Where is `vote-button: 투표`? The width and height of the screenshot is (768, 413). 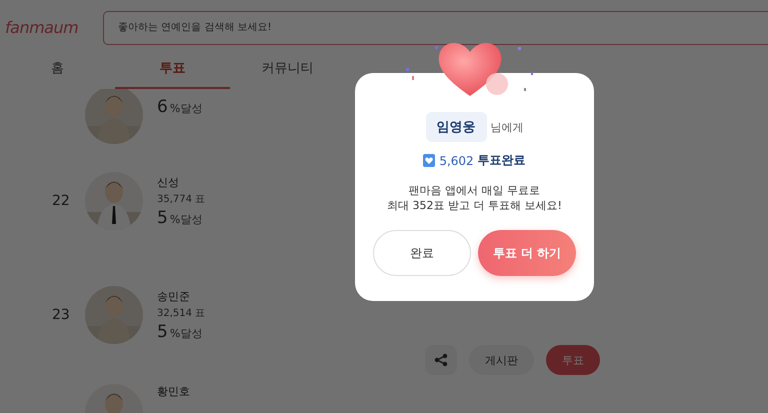 vote-button: 투표 is located at coordinates (573, 360).